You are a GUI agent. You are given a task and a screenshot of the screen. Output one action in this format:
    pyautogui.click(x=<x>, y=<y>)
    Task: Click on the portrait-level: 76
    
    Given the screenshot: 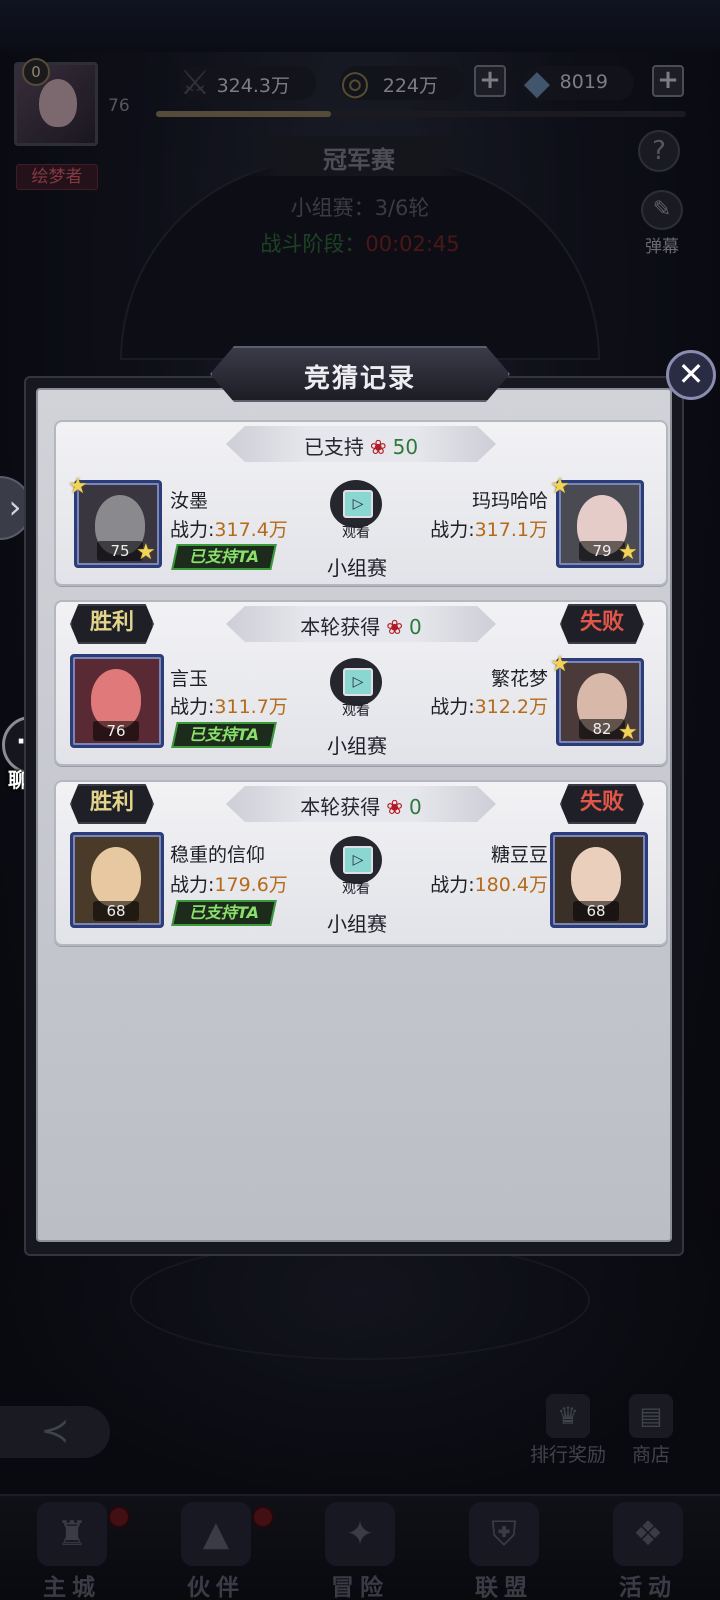 What is the action you would take?
    pyautogui.click(x=116, y=731)
    